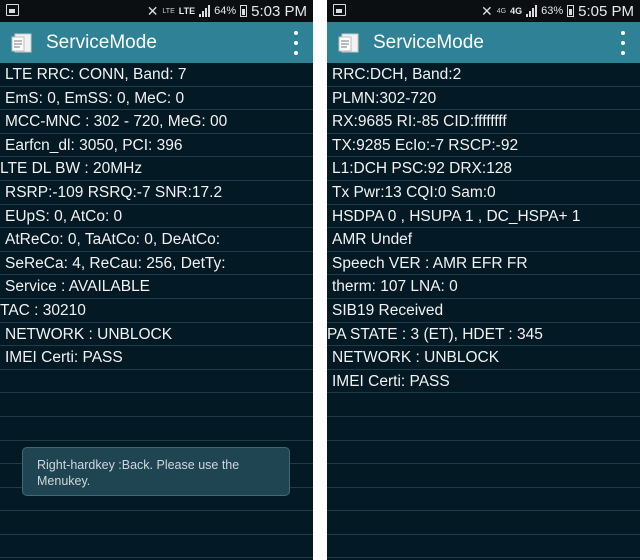  I want to click on info-row: LTE RRC: CONN, Band: 7, so click(156, 75).